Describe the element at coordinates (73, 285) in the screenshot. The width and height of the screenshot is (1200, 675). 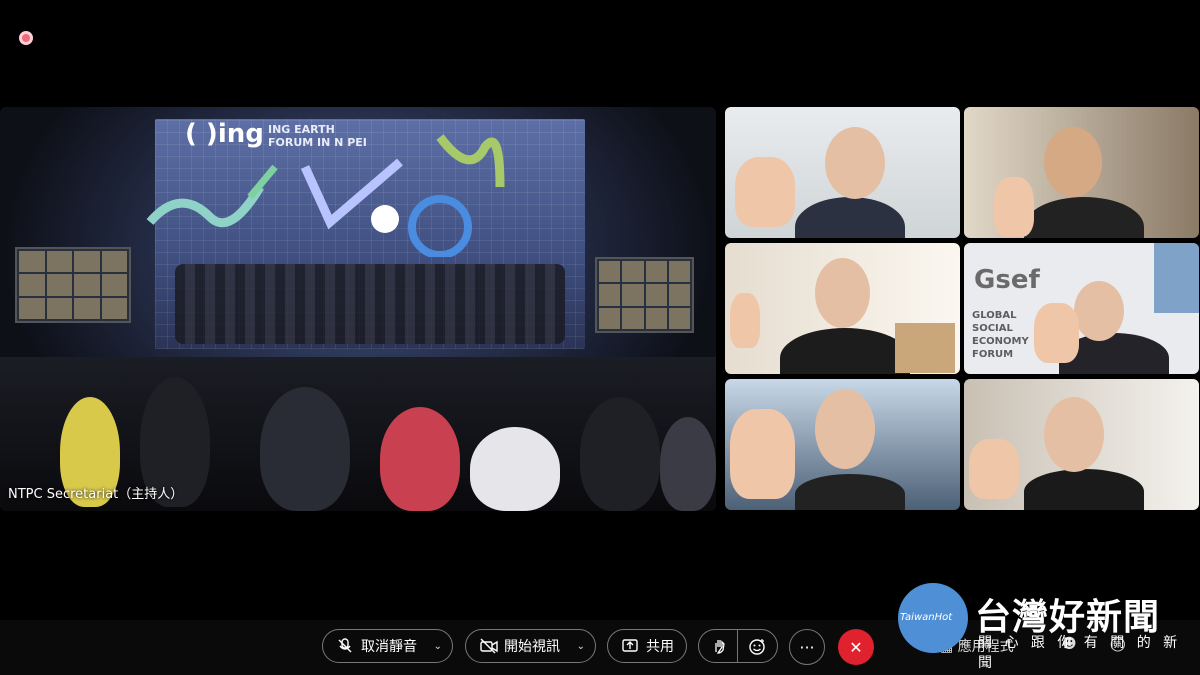
I see `side-screen-left` at that location.